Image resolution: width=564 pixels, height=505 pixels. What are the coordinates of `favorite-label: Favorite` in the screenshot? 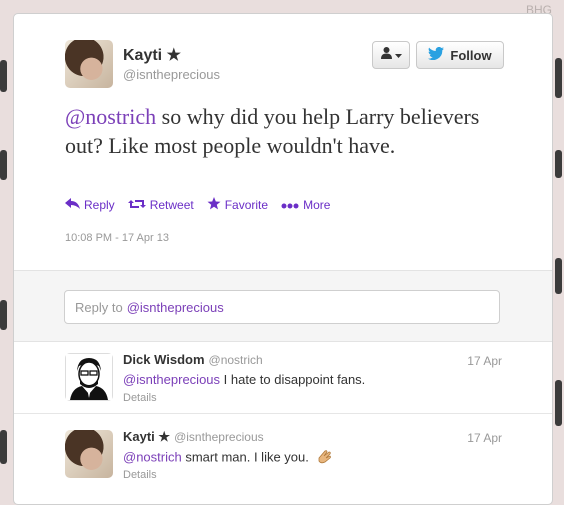 It's located at (246, 205).